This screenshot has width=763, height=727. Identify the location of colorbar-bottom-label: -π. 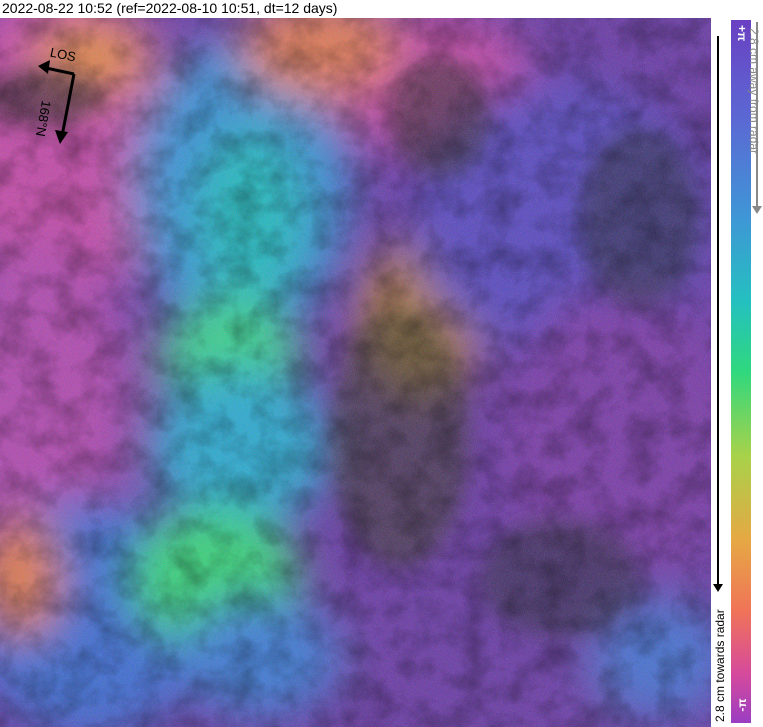
(742, 705).